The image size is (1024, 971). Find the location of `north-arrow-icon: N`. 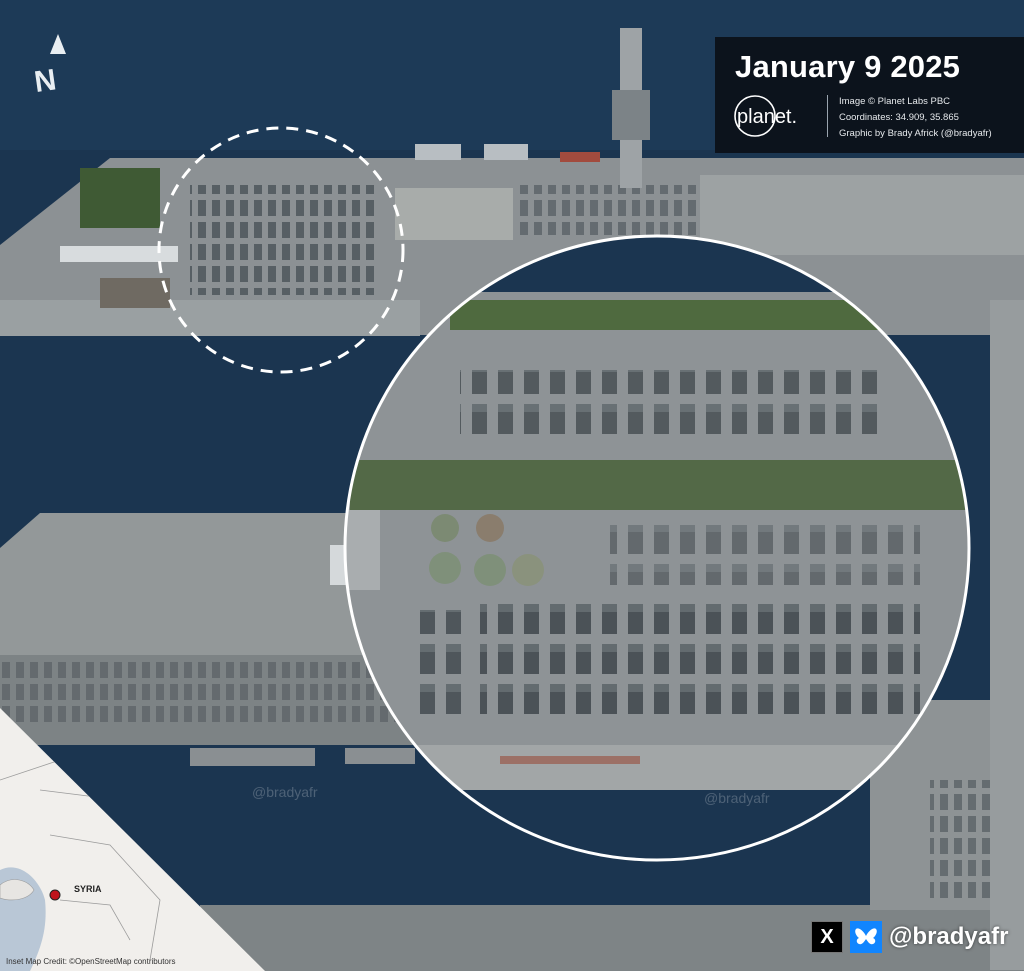

north-arrow-icon: N is located at coordinates (49, 65).